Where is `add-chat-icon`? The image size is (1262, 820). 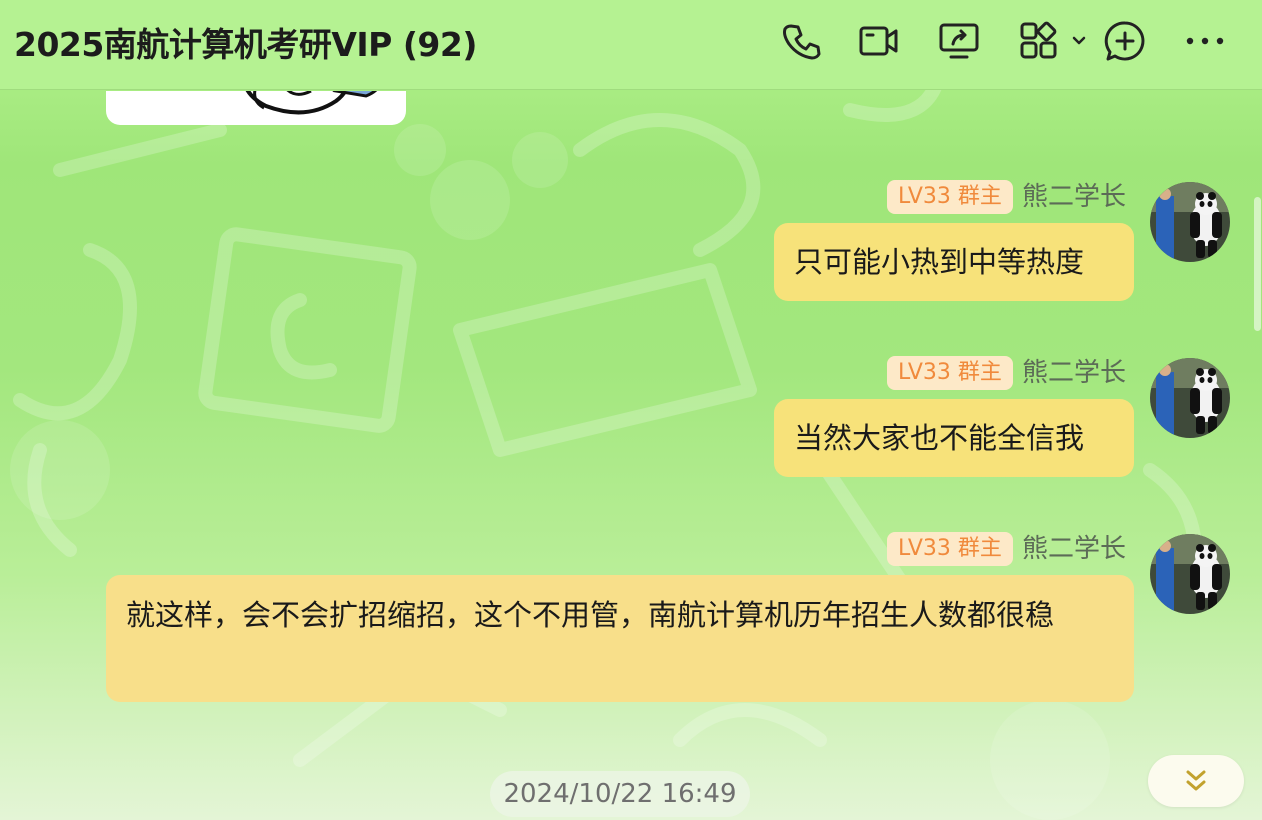
add-chat-icon is located at coordinates (1125, 41).